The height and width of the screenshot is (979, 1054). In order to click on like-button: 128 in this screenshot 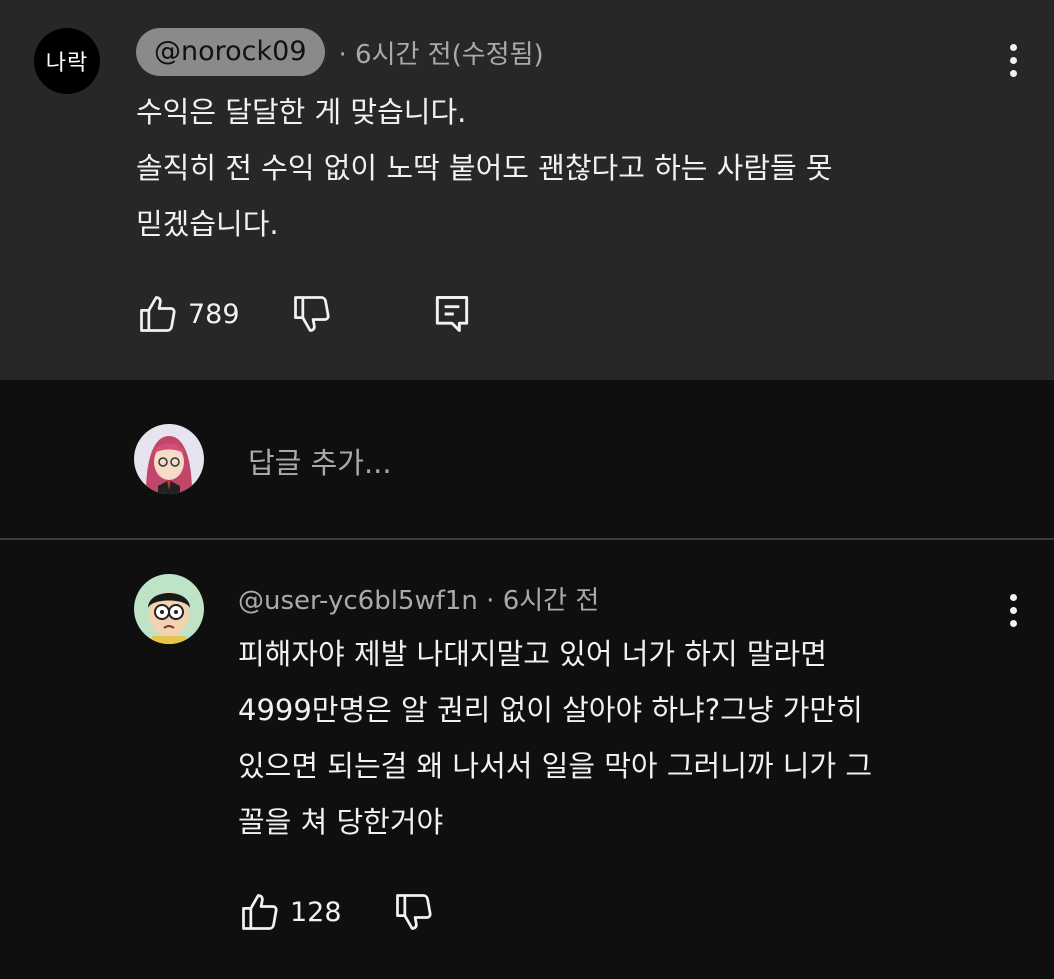, I will do `click(290, 912)`.